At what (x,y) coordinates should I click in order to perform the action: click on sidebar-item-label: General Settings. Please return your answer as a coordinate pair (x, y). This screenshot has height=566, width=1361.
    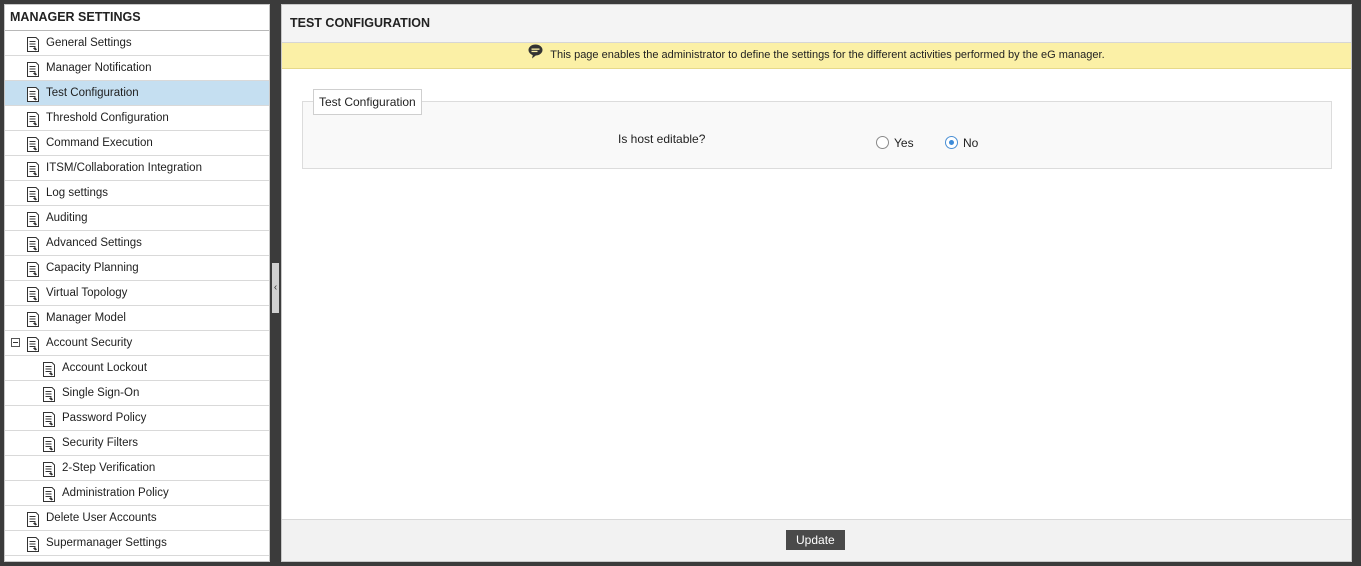
    Looking at the image, I should click on (89, 43).